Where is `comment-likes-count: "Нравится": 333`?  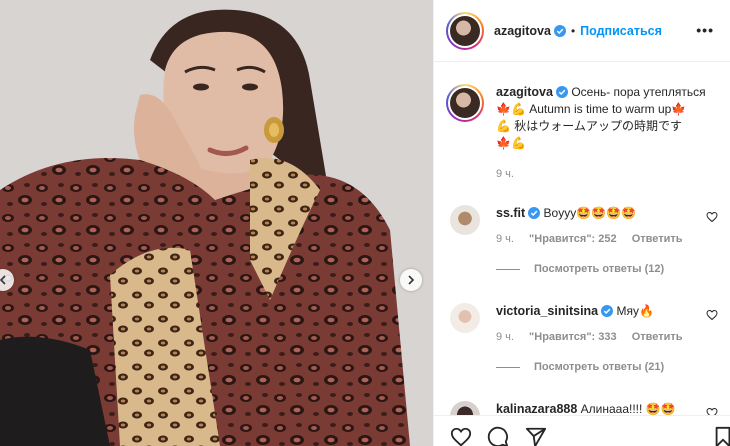
comment-likes-count: "Нравится": 333 is located at coordinates (573, 337).